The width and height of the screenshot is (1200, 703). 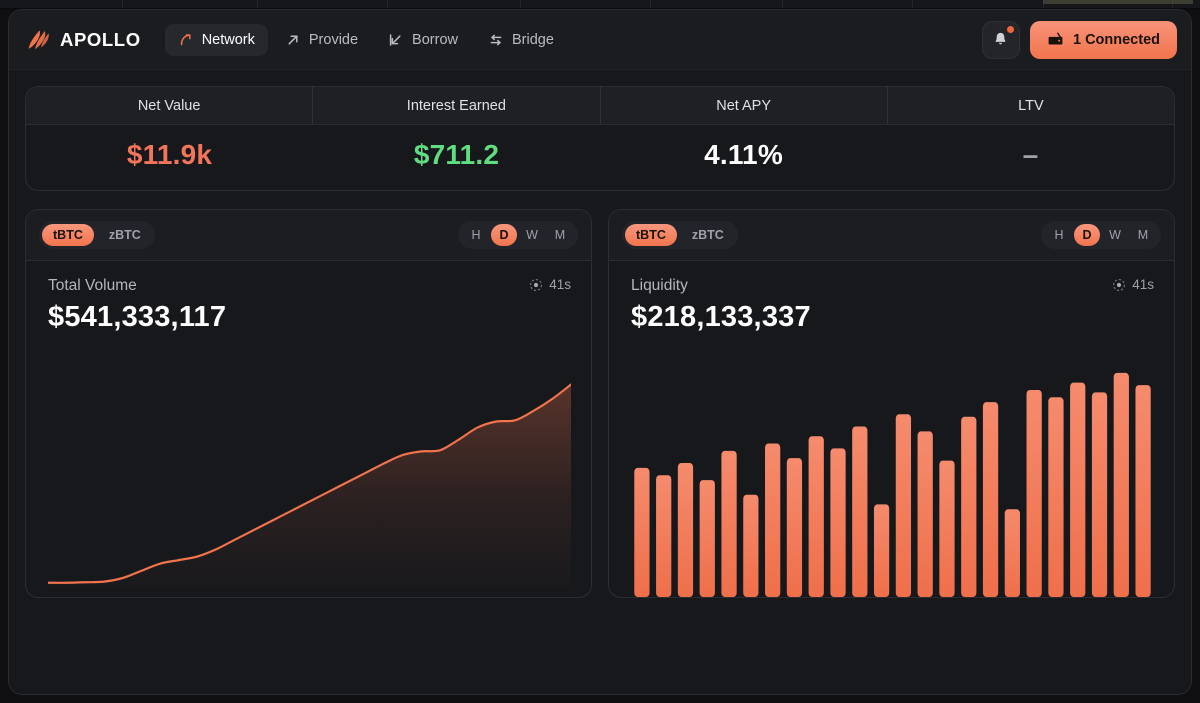 I want to click on wallet-connected-button: 1 Connected, so click(x=1103, y=39).